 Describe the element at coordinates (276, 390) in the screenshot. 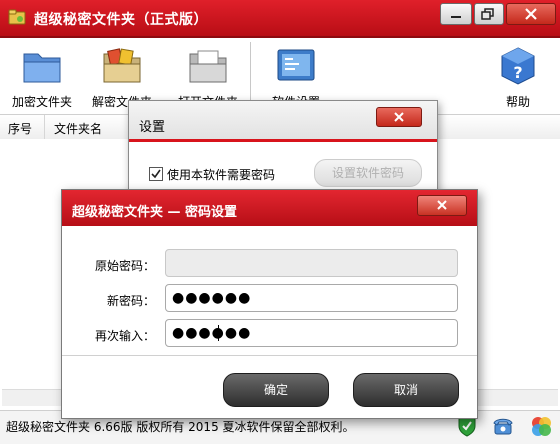

I see `ok-button: 确定` at that location.